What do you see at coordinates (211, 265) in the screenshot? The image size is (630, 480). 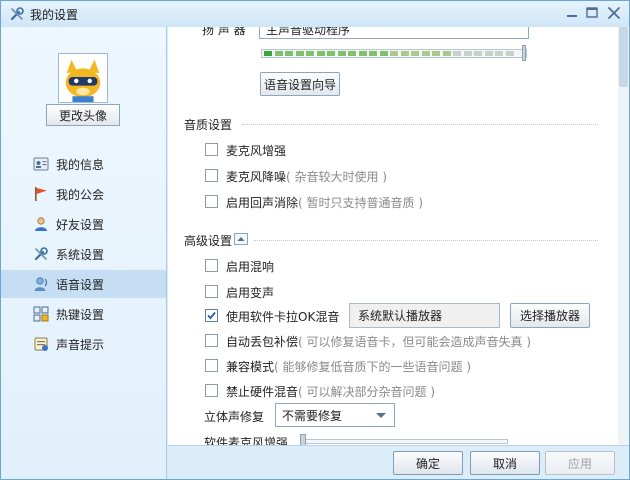 I see `checkbox-reverb` at bounding box center [211, 265].